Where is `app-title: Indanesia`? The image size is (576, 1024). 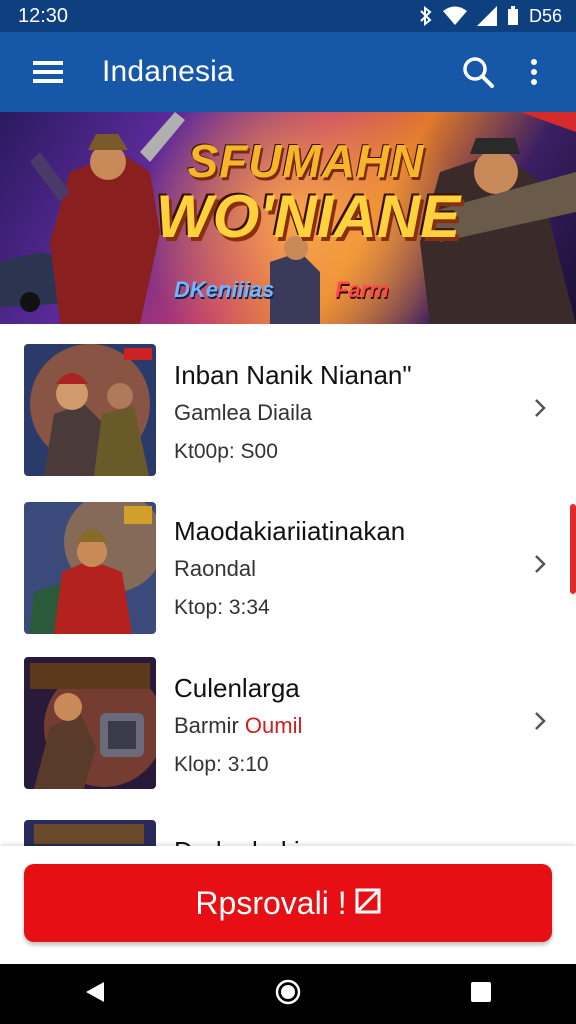
app-title: Indanesia is located at coordinates (168, 71).